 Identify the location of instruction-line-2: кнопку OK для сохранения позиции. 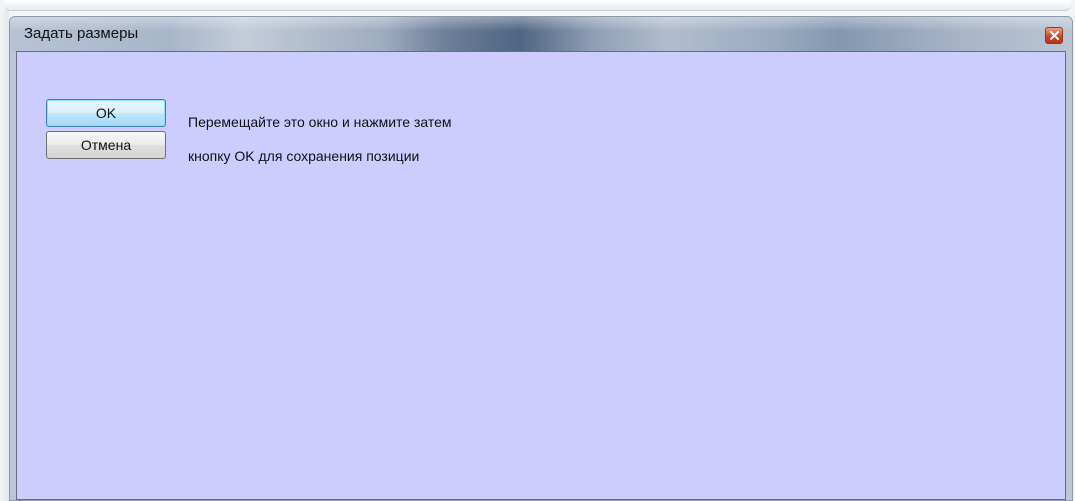
(304, 156).